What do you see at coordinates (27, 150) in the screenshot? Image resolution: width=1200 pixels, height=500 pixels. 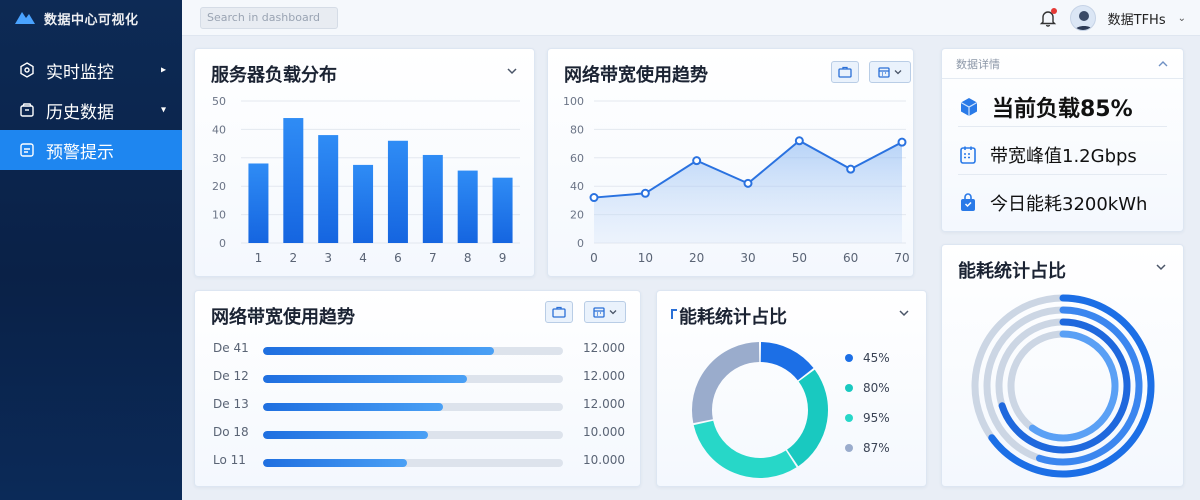 I see `alert-list-icon` at bounding box center [27, 150].